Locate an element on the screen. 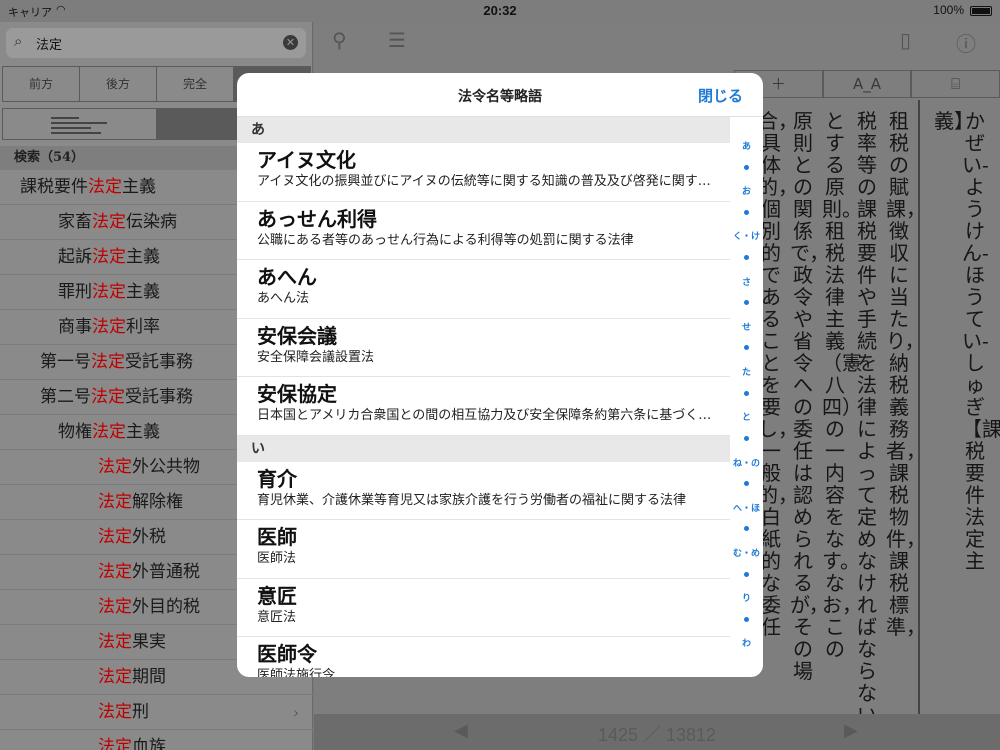 This screenshot has width=1000, height=750. battery-percentage: 100% is located at coordinates (948, 10).